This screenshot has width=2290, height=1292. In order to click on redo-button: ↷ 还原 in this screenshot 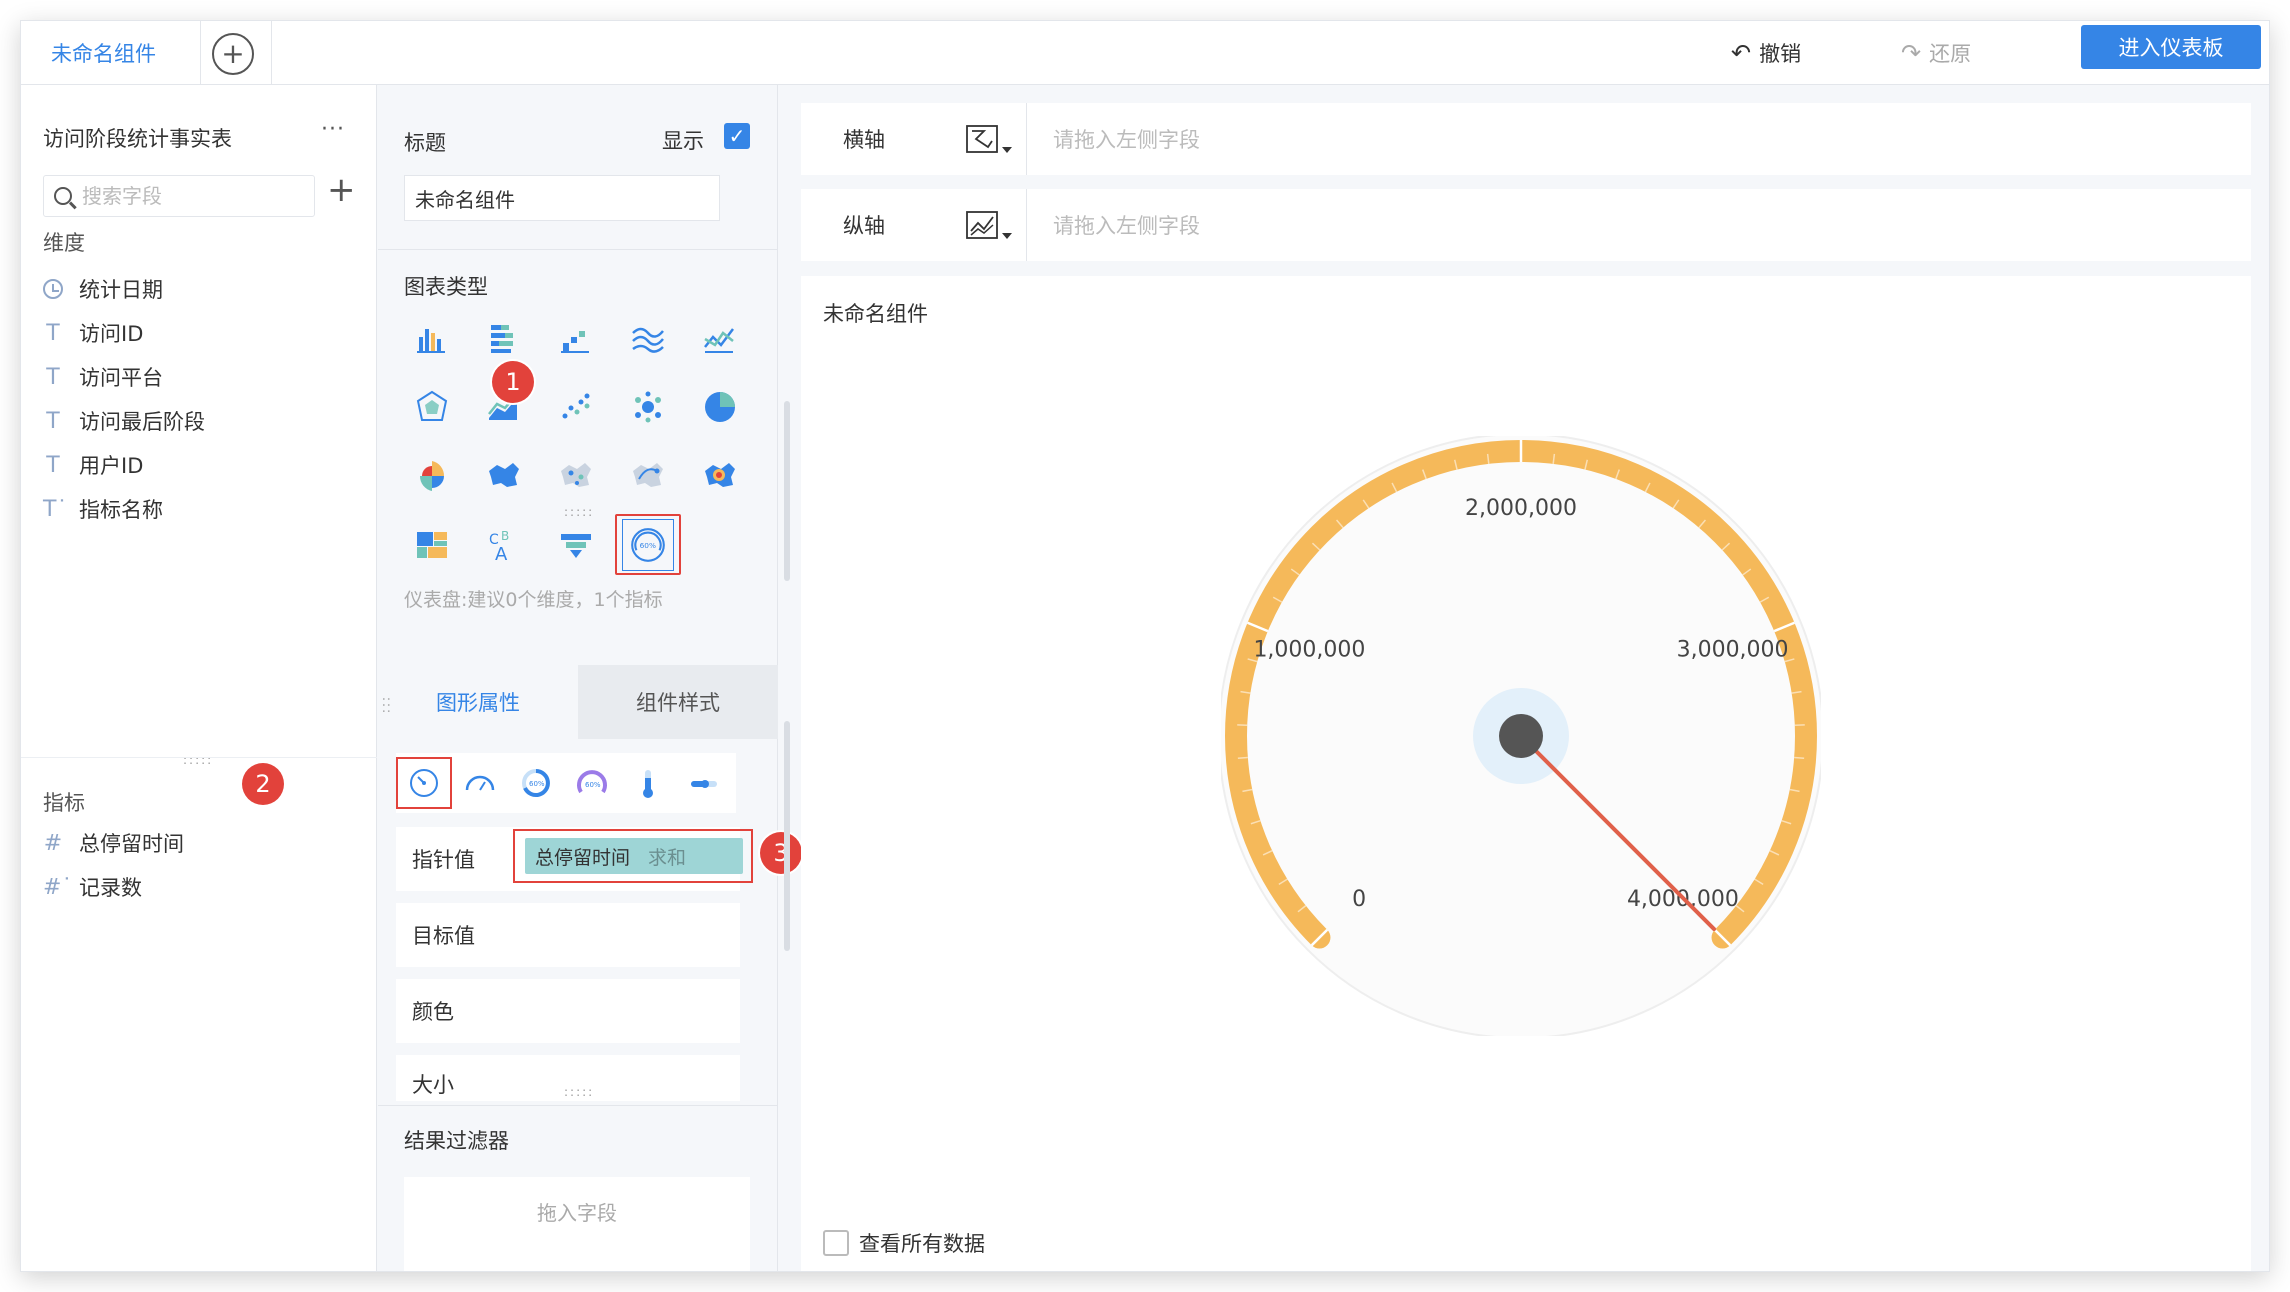, I will do `click(1936, 53)`.